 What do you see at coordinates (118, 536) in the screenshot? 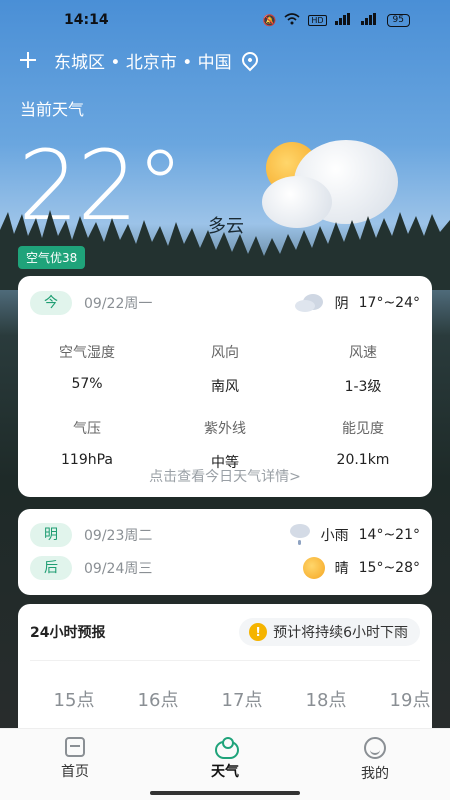
I see `forecast-date: 09/23周二` at bounding box center [118, 536].